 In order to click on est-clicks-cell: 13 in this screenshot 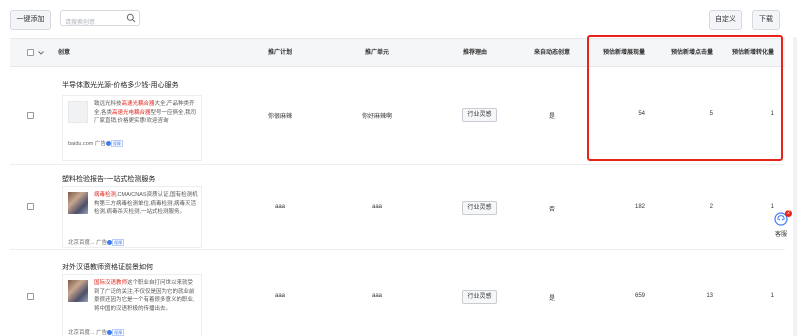, I will do `click(709, 296)`.